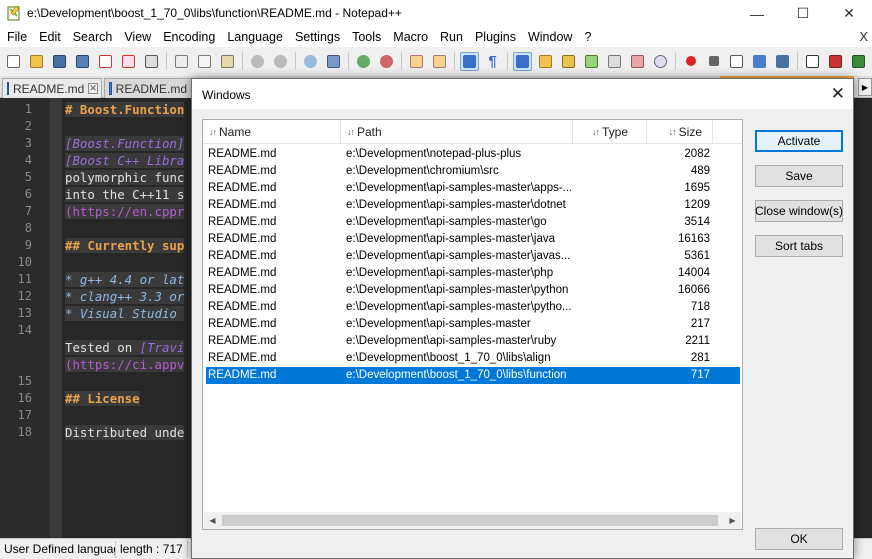 The height and width of the screenshot is (559, 872). I want to click on menu-help: ?, so click(587, 37).